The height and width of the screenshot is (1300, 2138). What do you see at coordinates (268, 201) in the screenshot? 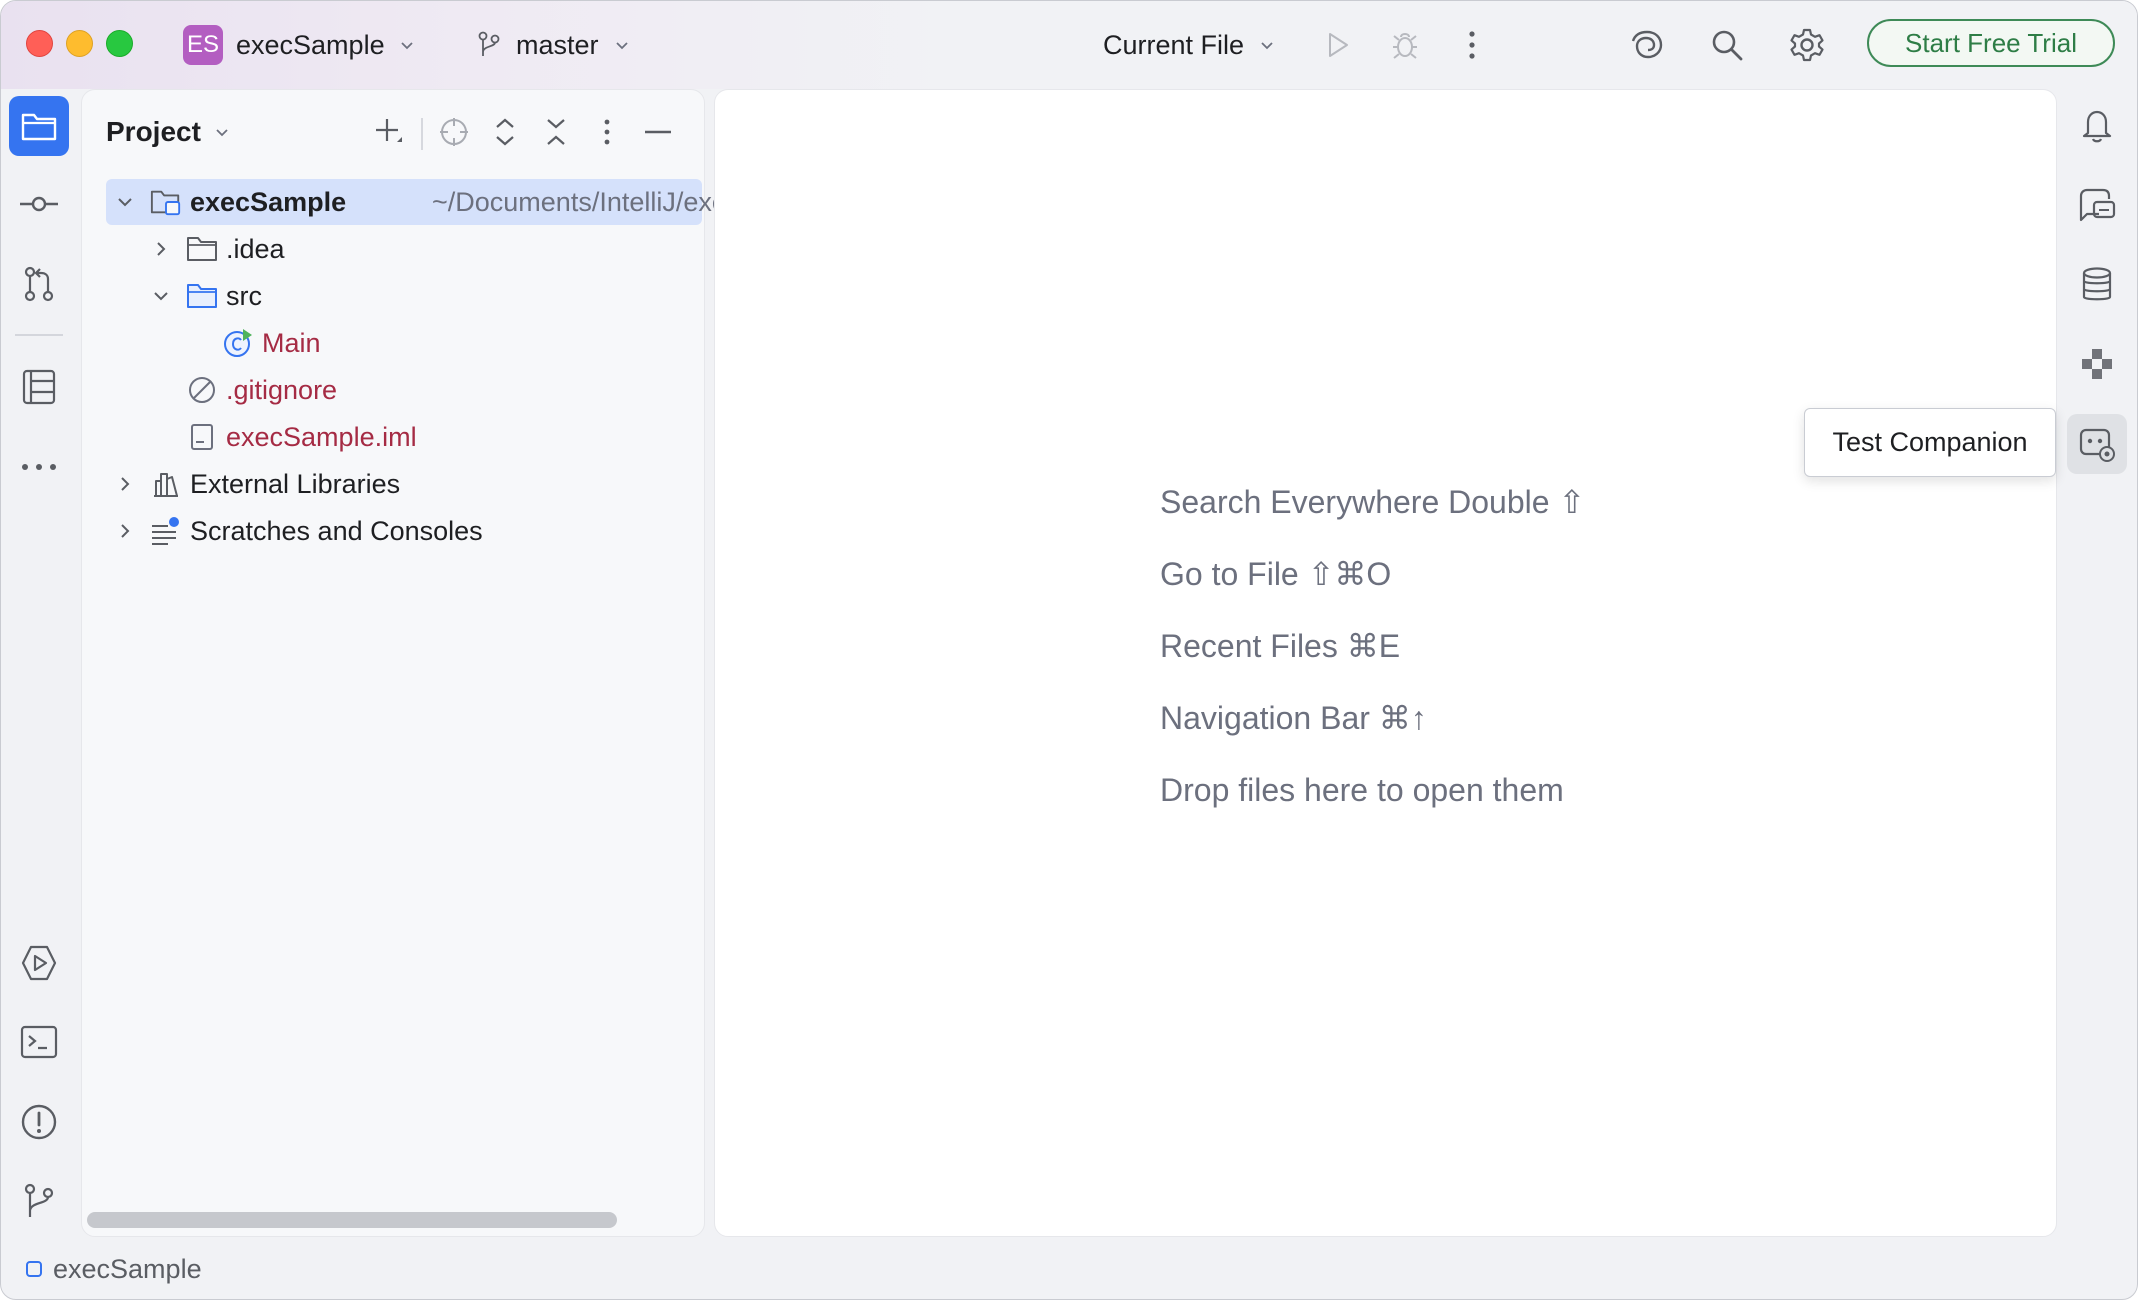
I see `tree-label-project-root: execSample` at bounding box center [268, 201].